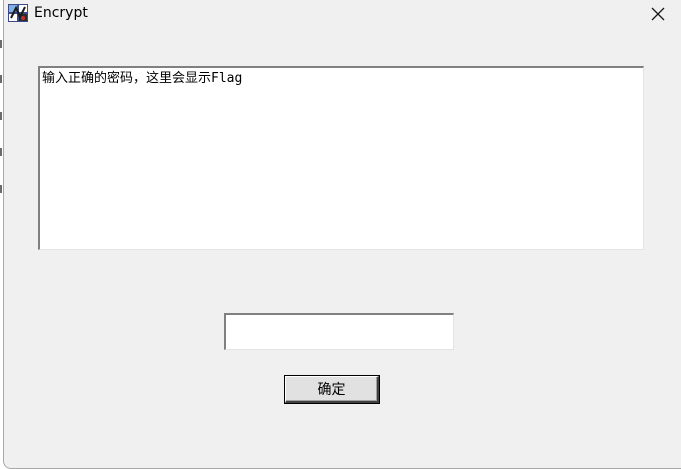  I want to click on close-icon, so click(658, 14).